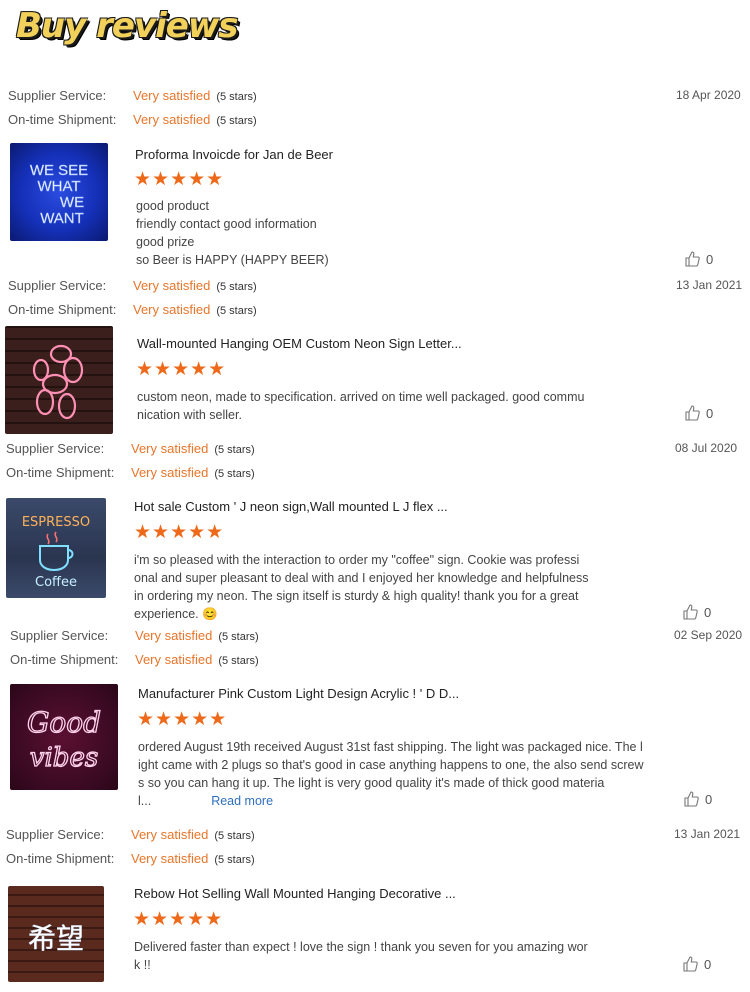 The width and height of the screenshot is (750, 992). I want to click on read-more-link: Read more, so click(242, 801).